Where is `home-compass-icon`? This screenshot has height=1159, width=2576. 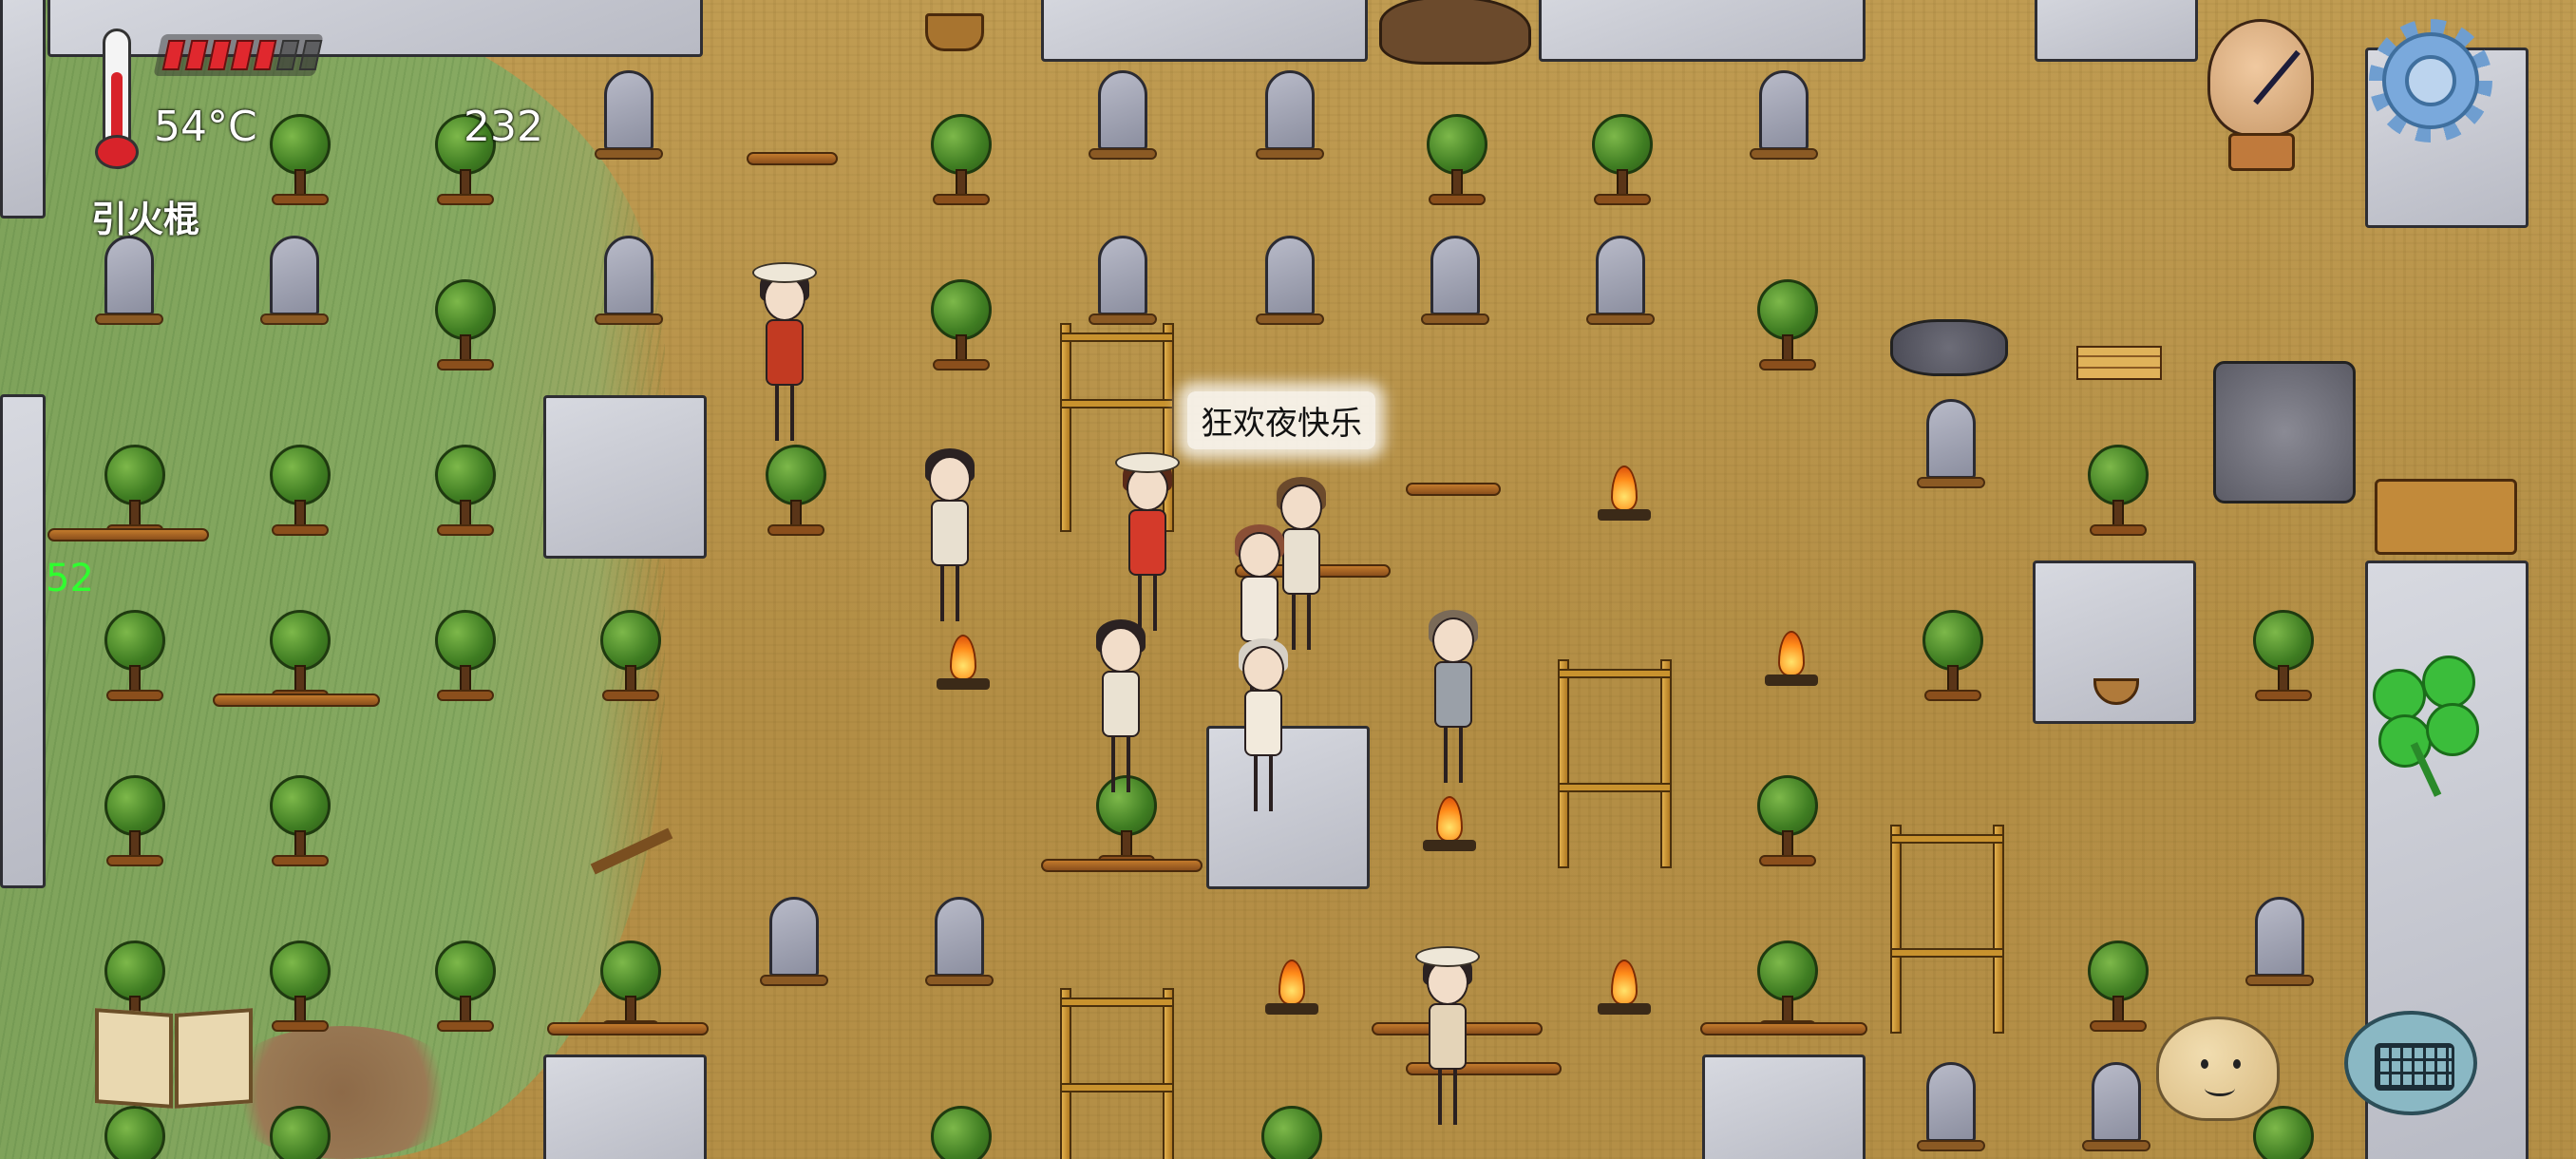 home-compass-icon is located at coordinates (2260, 99).